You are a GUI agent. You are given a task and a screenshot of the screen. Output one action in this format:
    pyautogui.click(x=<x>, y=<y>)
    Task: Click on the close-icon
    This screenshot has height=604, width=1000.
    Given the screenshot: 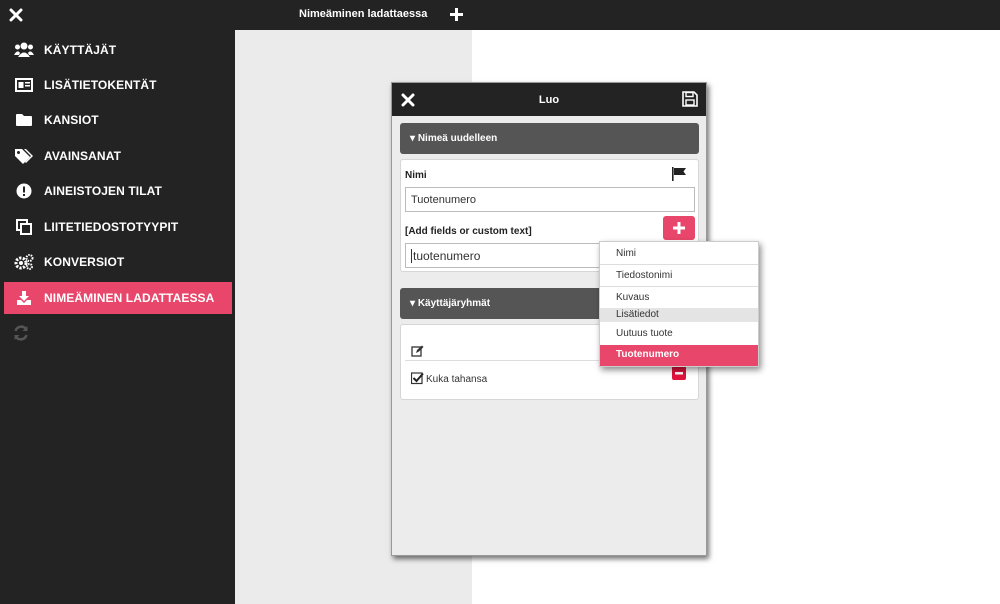 What is the action you would take?
    pyautogui.click(x=16, y=15)
    